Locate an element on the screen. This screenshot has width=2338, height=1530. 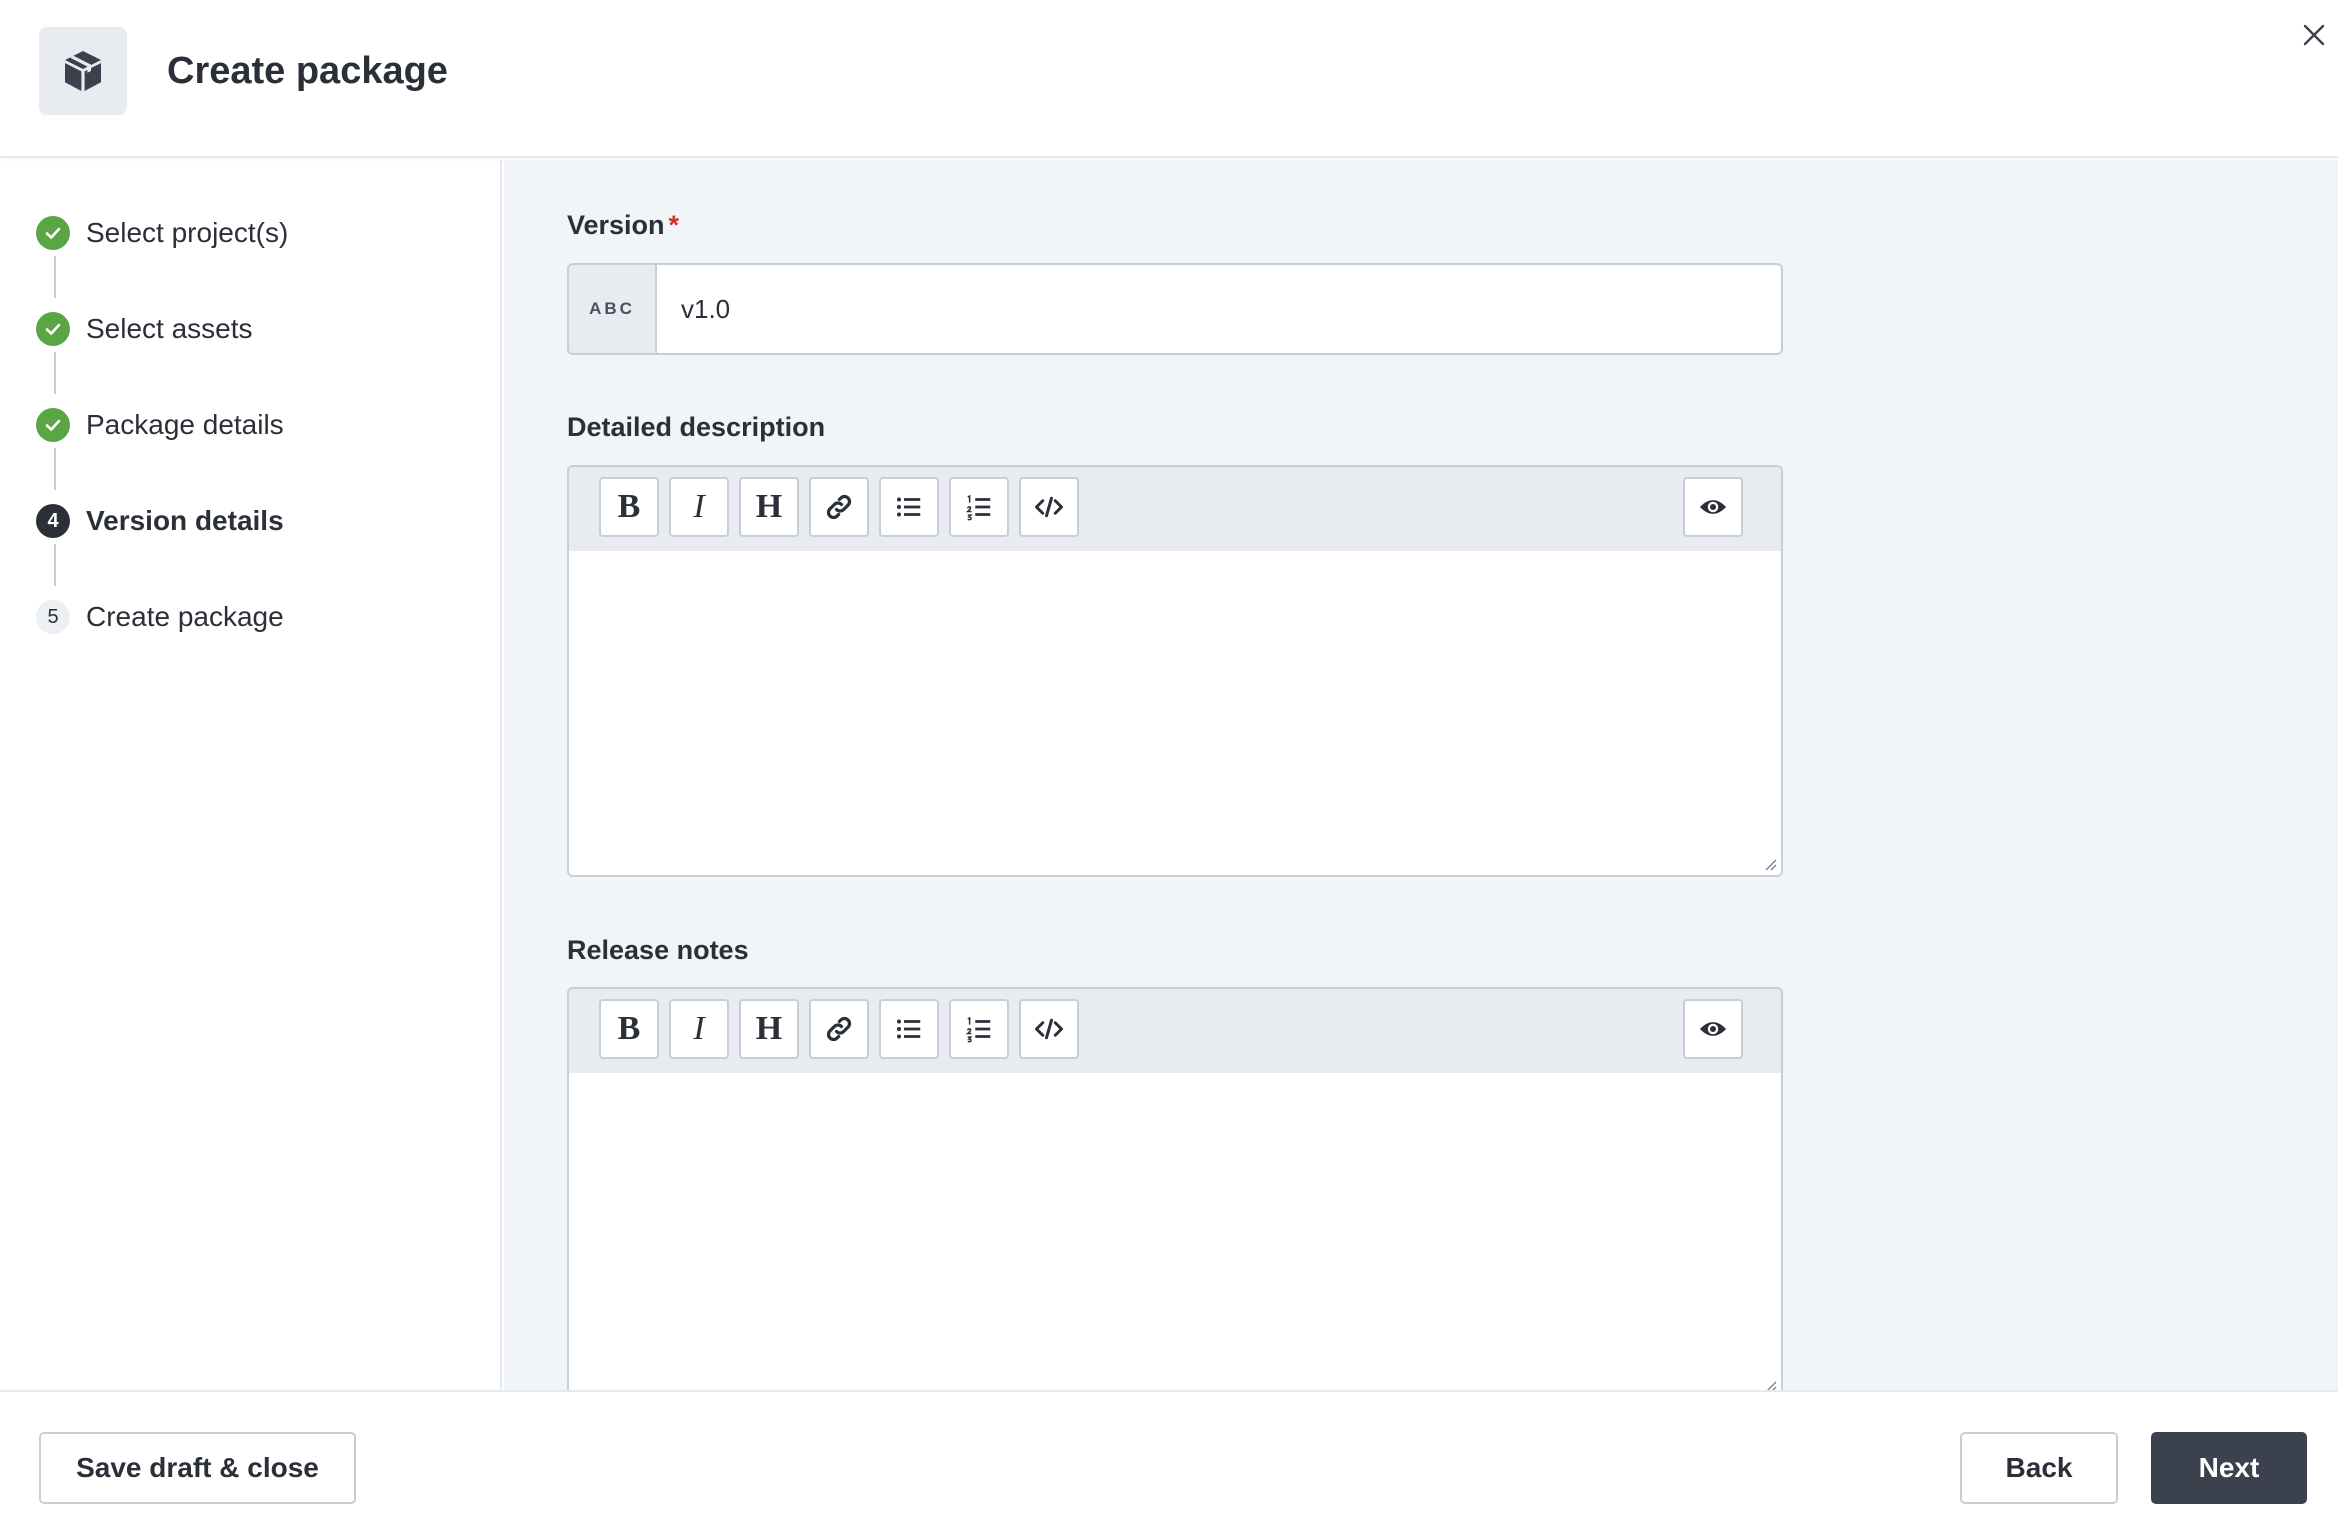
package-box-icon is located at coordinates (83, 71).